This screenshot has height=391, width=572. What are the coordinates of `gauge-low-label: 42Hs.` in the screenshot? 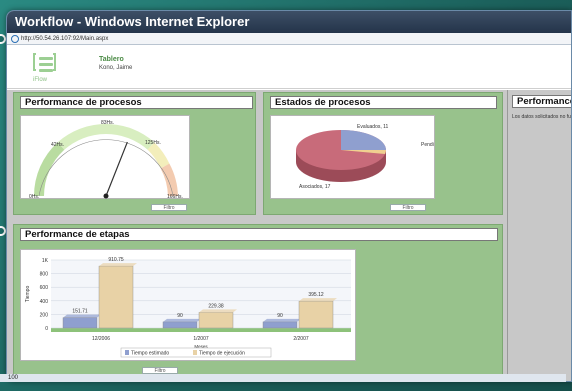 It's located at (57, 145).